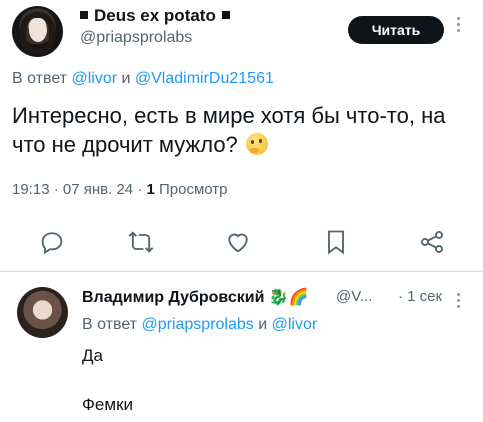 The width and height of the screenshot is (483, 422). What do you see at coordinates (150, 189) in the screenshot?
I see `views-count: 1` at bounding box center [150, 189].